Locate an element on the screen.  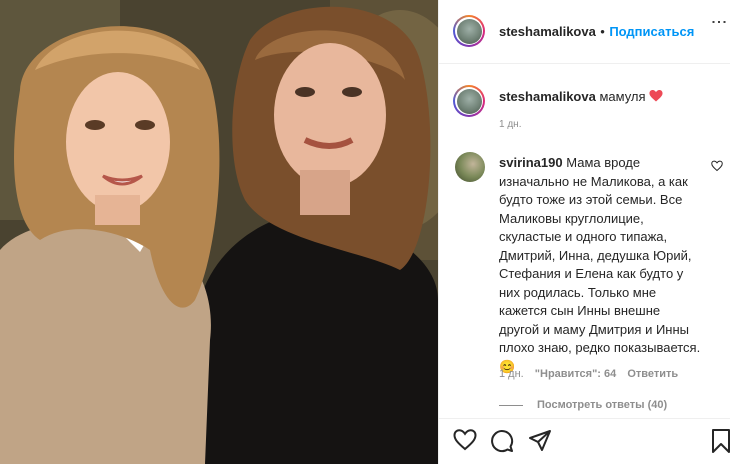
small-heart-icon is located at coordinates (717, 166).